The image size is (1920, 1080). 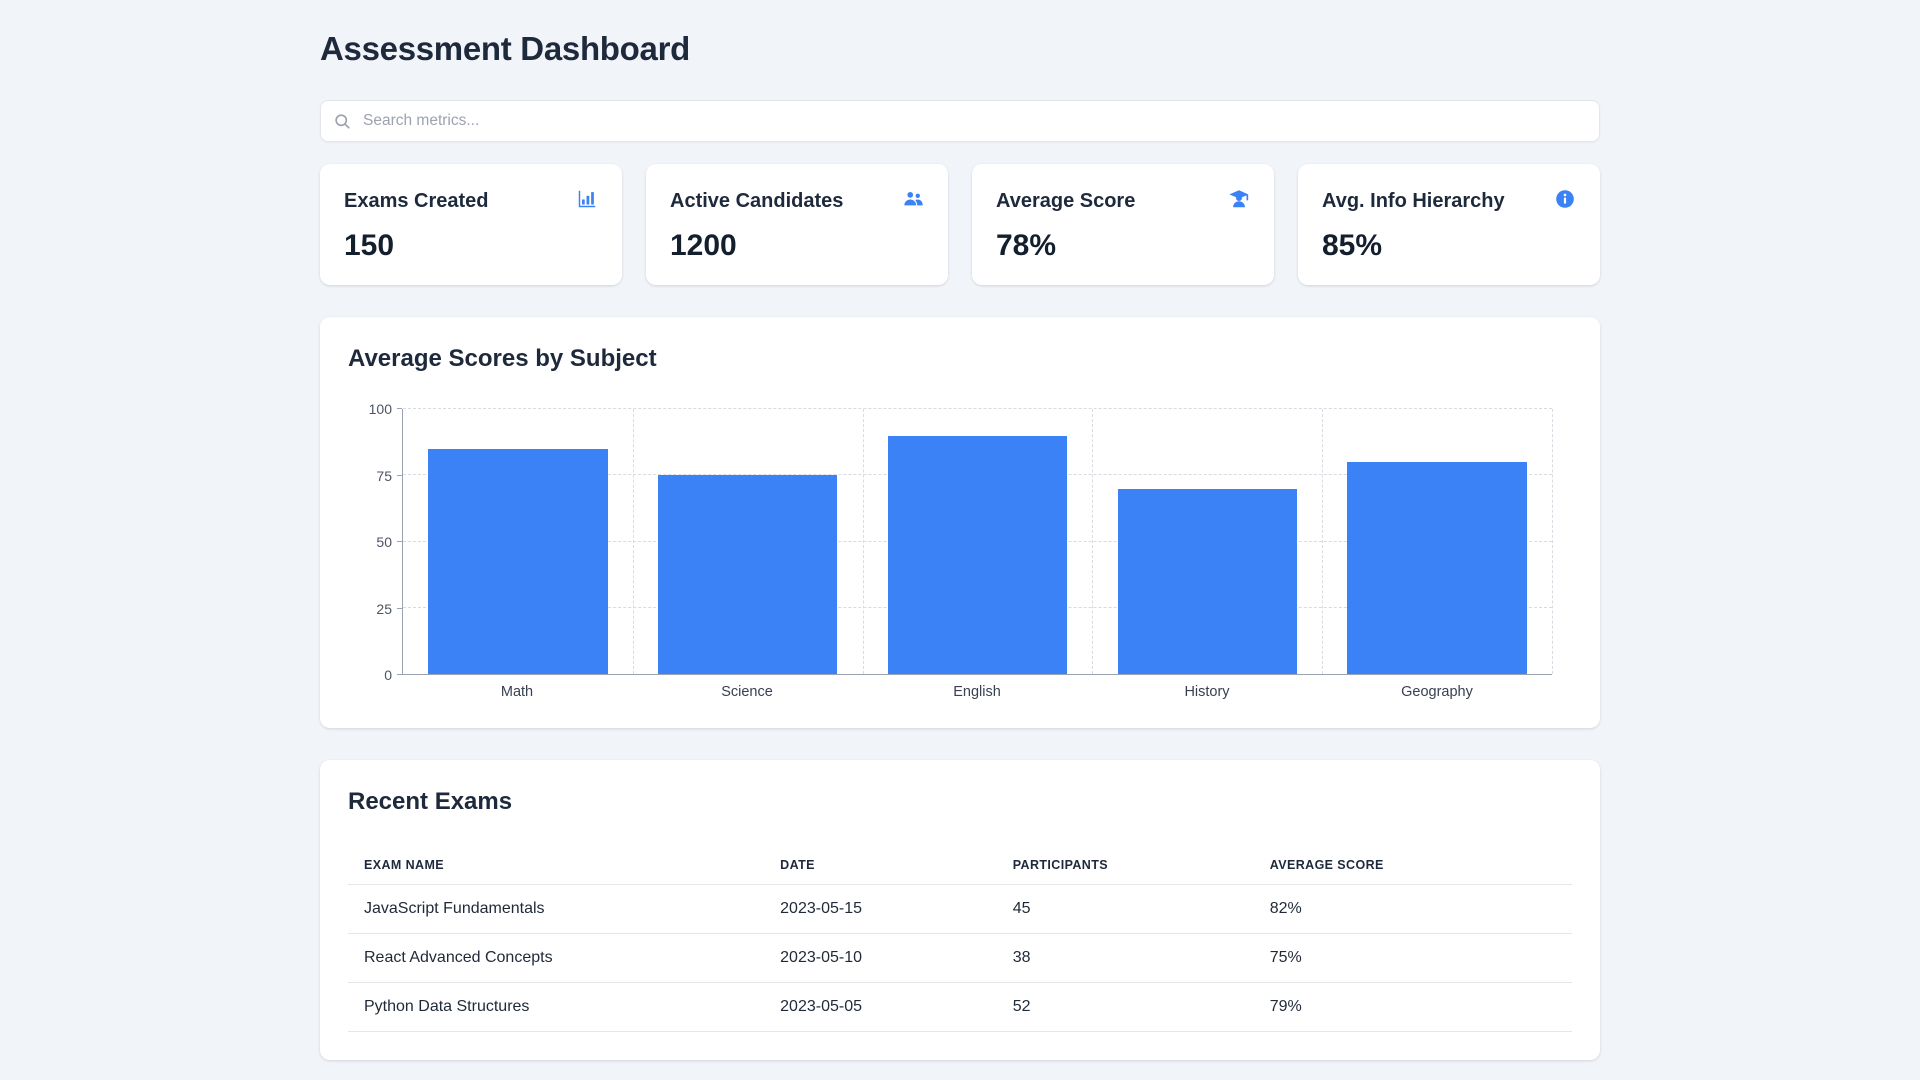 What do you see at coordinates (556, 1007) in the screenshot?
I see `table-cell: Python Data Structures` at bounding box center [556, 1007].